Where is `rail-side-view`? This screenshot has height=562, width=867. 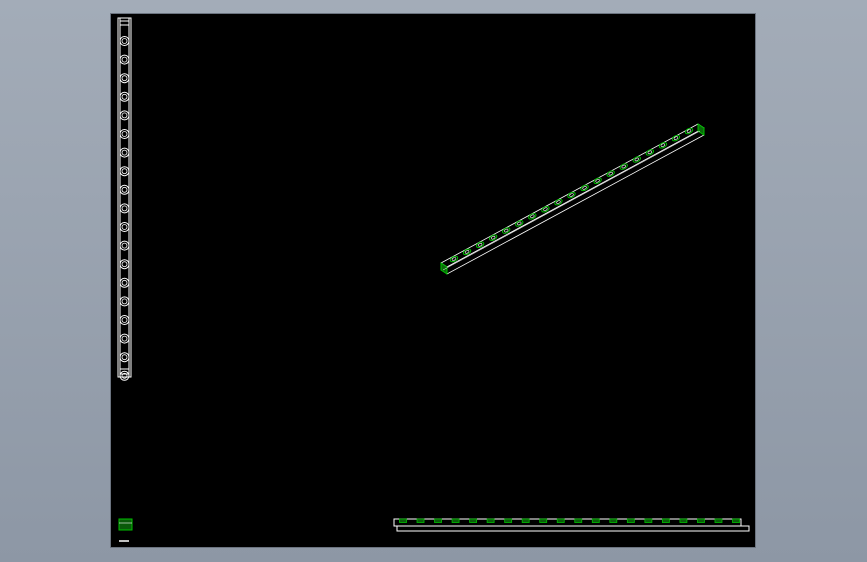 rail-side-view is located at coordinates (571, 525).